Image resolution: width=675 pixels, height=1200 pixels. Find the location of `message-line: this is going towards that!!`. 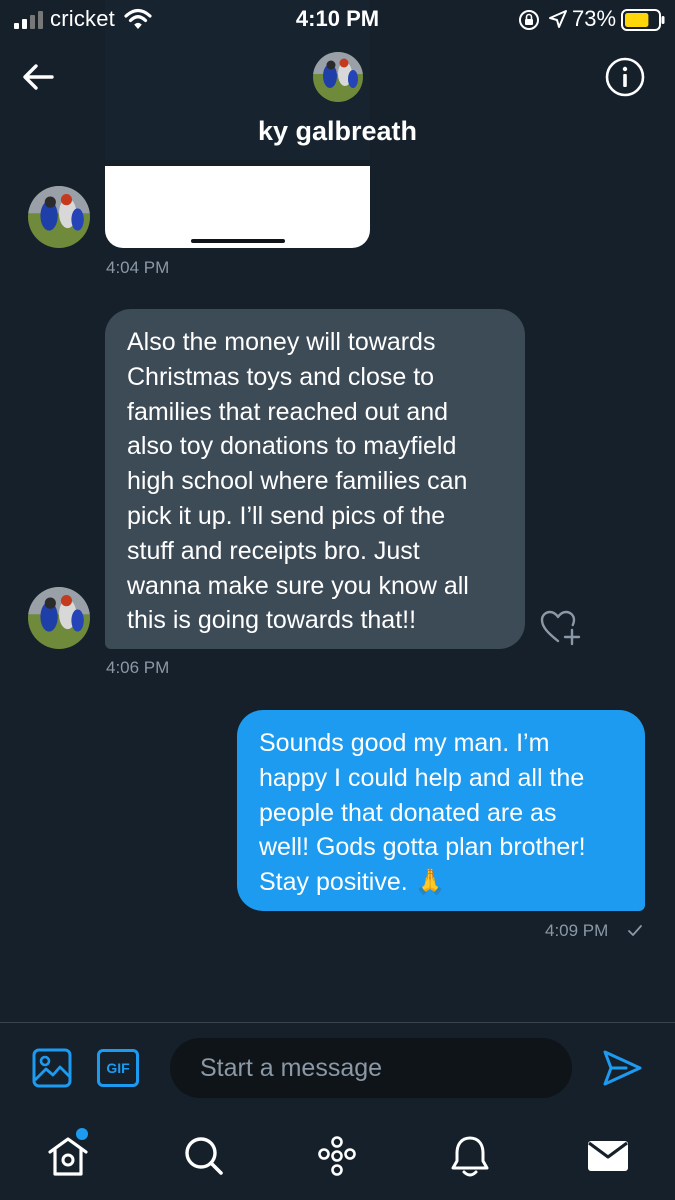

message-line: this is going towards that!! is located at coordinates (272, 620).